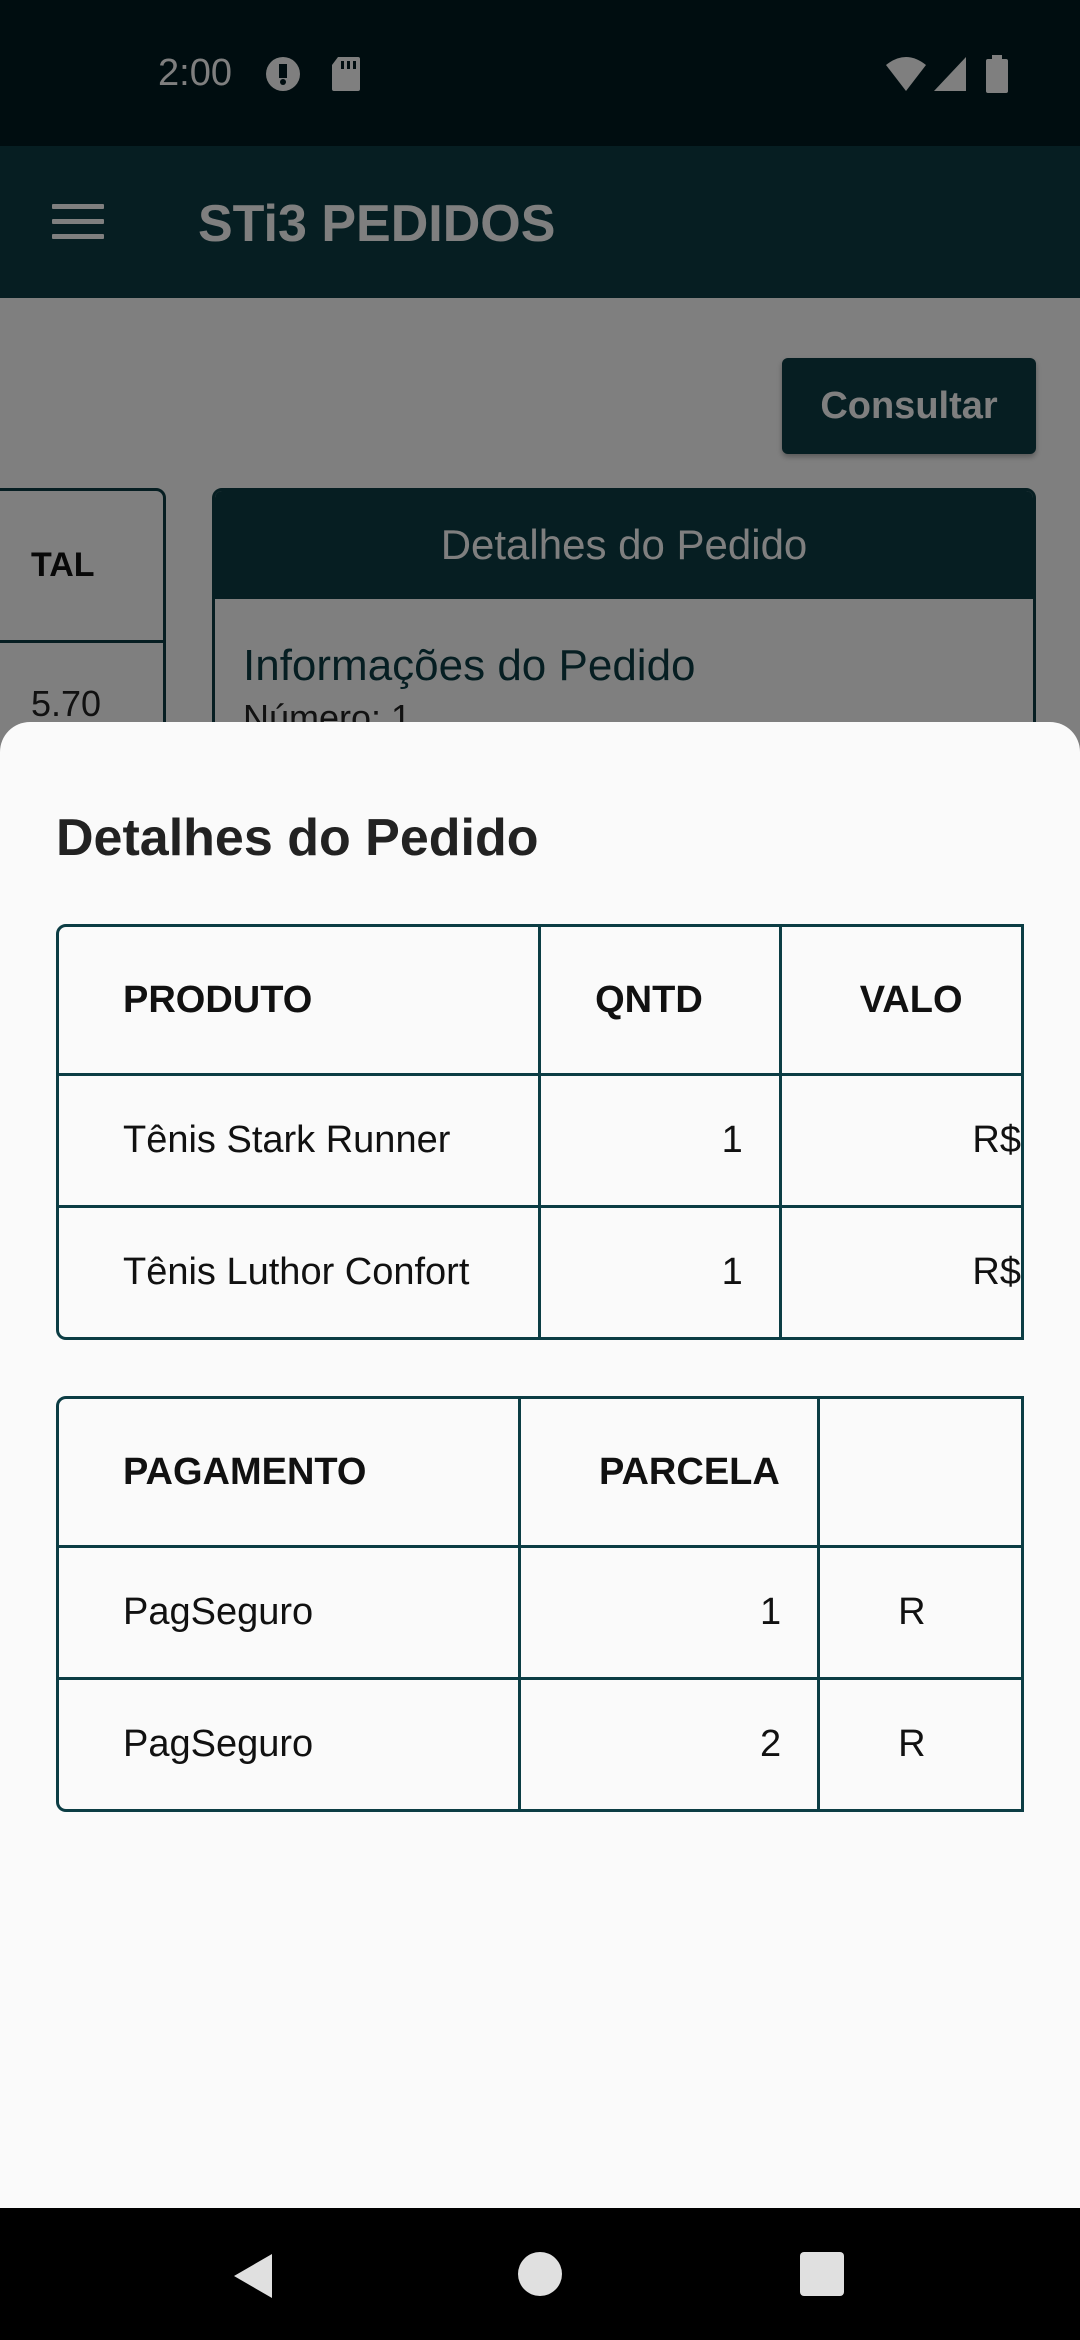 The width and height of the screenshot is (1080, 2340). I want to click on cell-produto: Tênis Stark Runner, so click(299, 1142).